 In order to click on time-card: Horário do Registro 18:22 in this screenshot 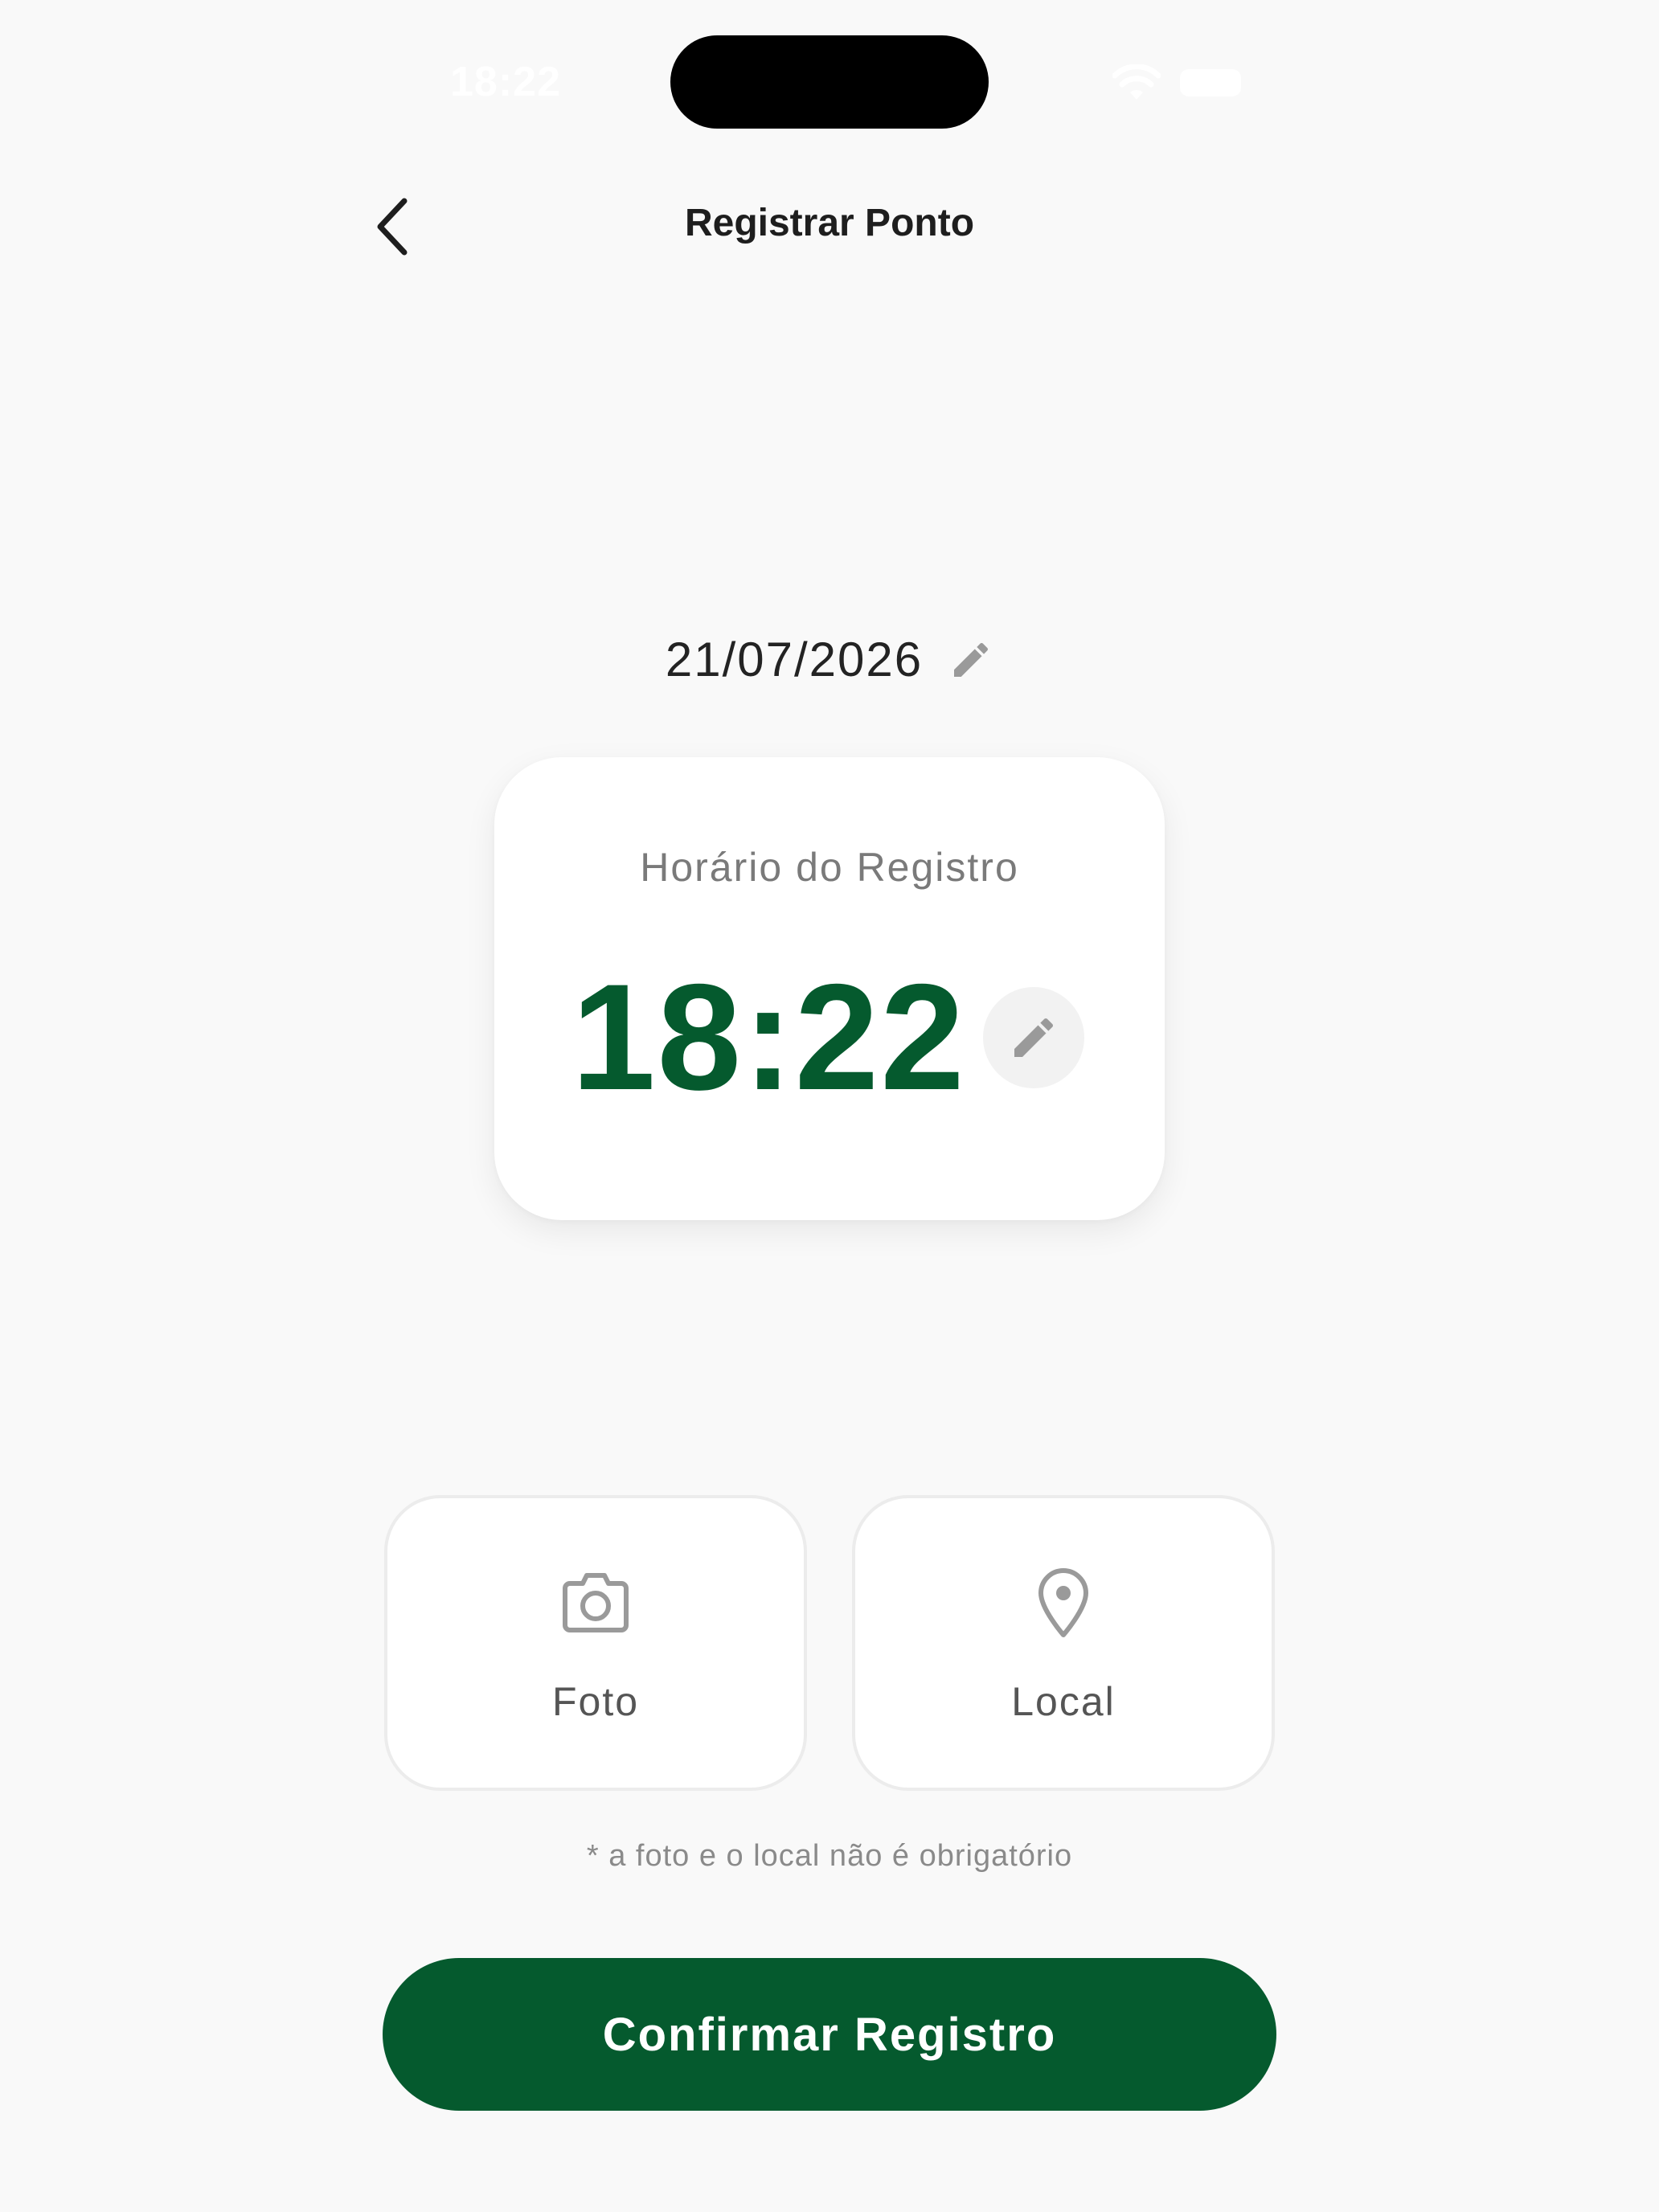, I will do `click(829, 989)`.